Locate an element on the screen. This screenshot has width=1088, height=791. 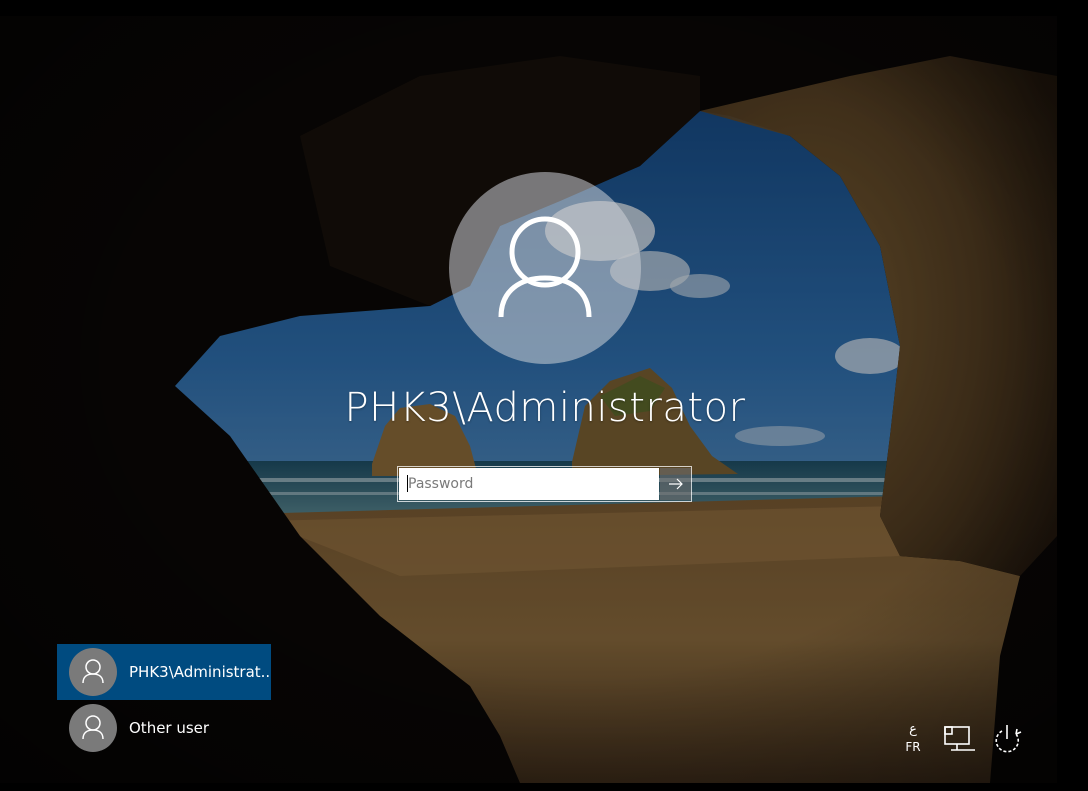
user-tile-label: Other user is located at coordinates (169, 728).